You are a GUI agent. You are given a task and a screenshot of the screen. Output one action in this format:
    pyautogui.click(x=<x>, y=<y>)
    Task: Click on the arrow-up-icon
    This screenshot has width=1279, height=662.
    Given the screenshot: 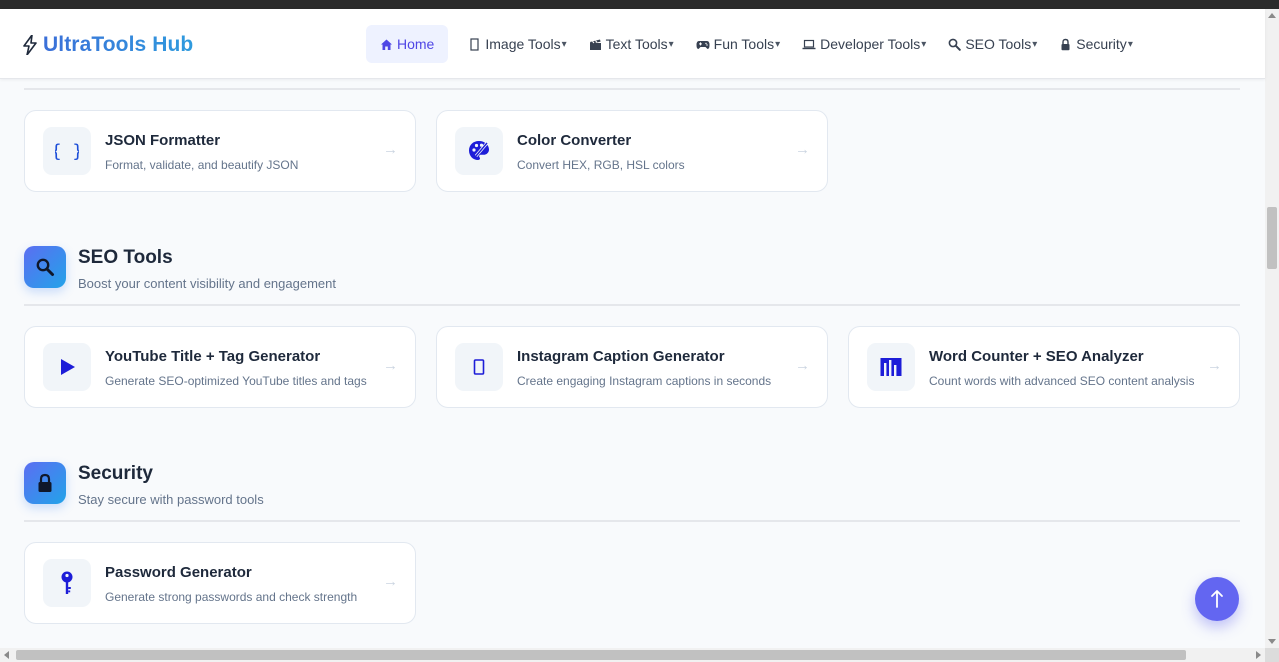 What is the action you would take?
    pyautogui.click(x=1217, y=599)
    